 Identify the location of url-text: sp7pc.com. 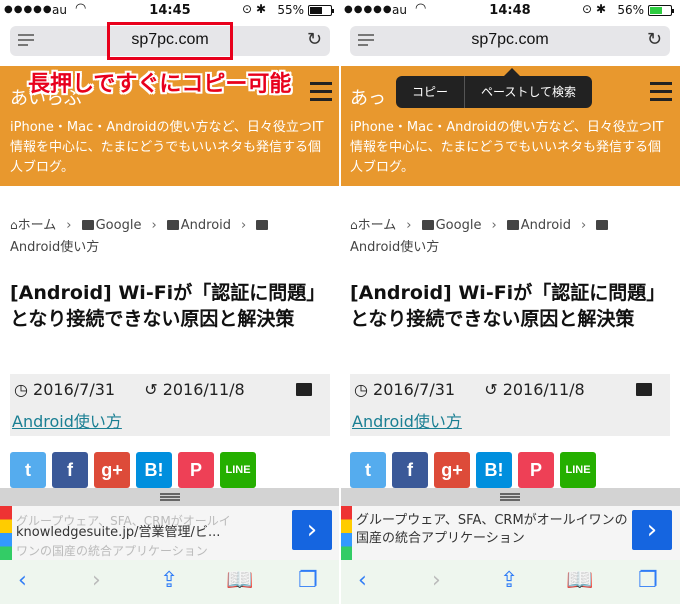
(510, 40).